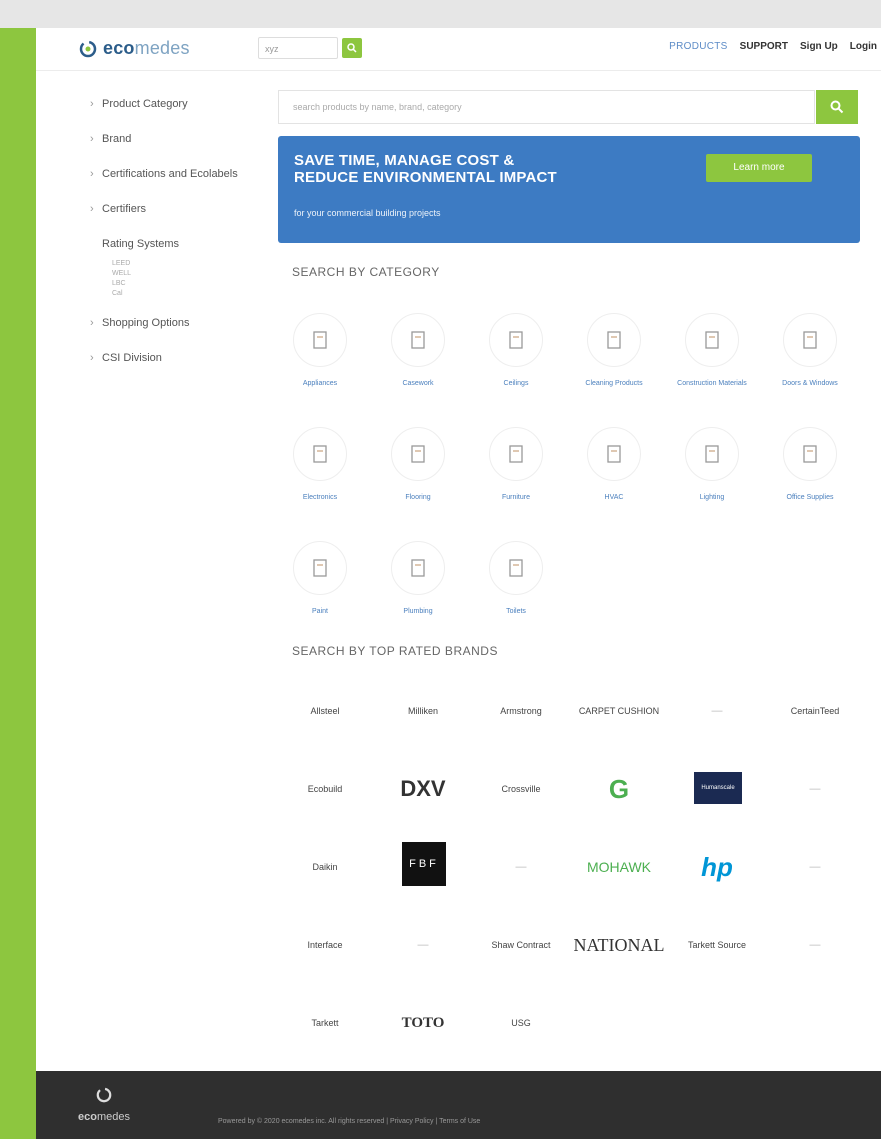 This screenshot has height=1139, width=881. Describe the element at coordinates (718, 788) in the screenshot. I see `brand-logo: Humanscale` at that location.